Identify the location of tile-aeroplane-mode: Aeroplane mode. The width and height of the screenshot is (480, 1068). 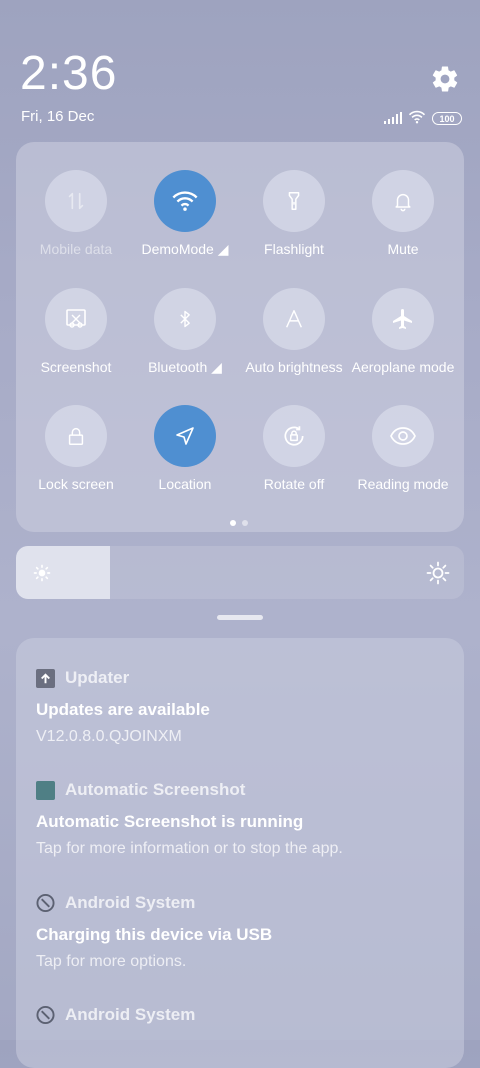
(403, 331).